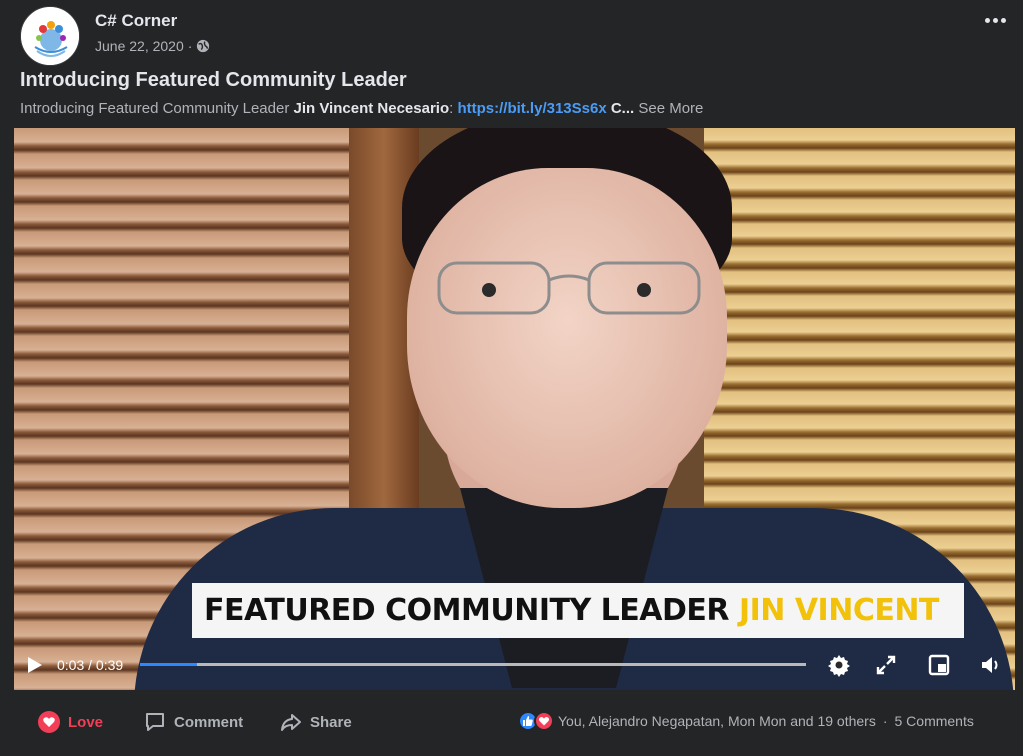 The width and height of the screenshot is (1023, 756). I want to click on settings-icon, so click(839, 665).